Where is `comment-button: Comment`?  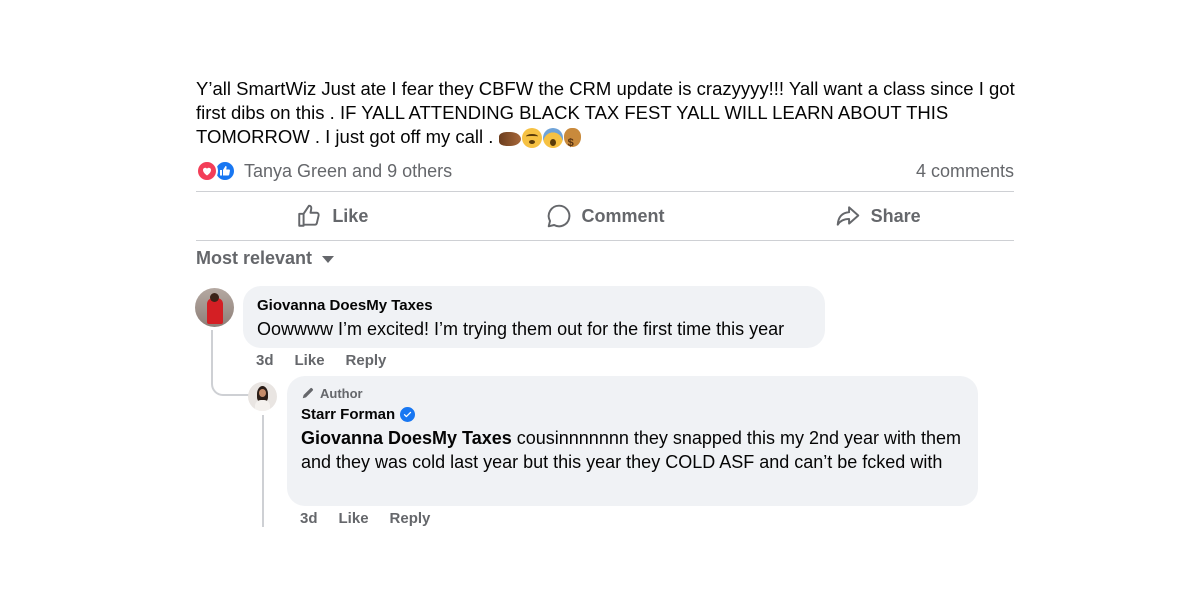
comment-button: Comment is located at coordinates (605, 216).